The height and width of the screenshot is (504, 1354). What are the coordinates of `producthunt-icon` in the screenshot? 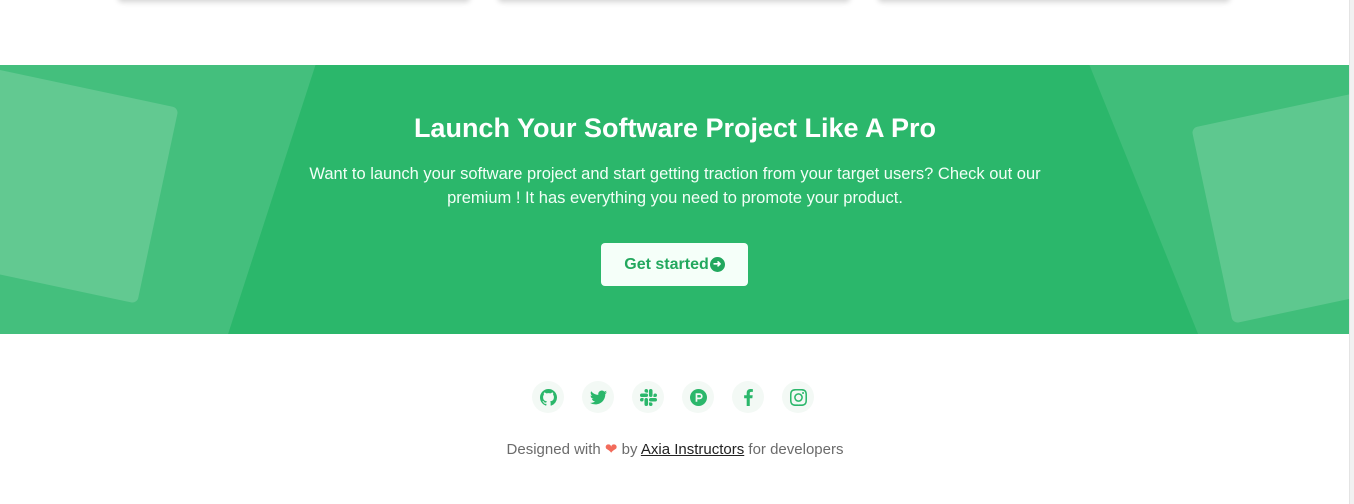 It's located at (698, 397).